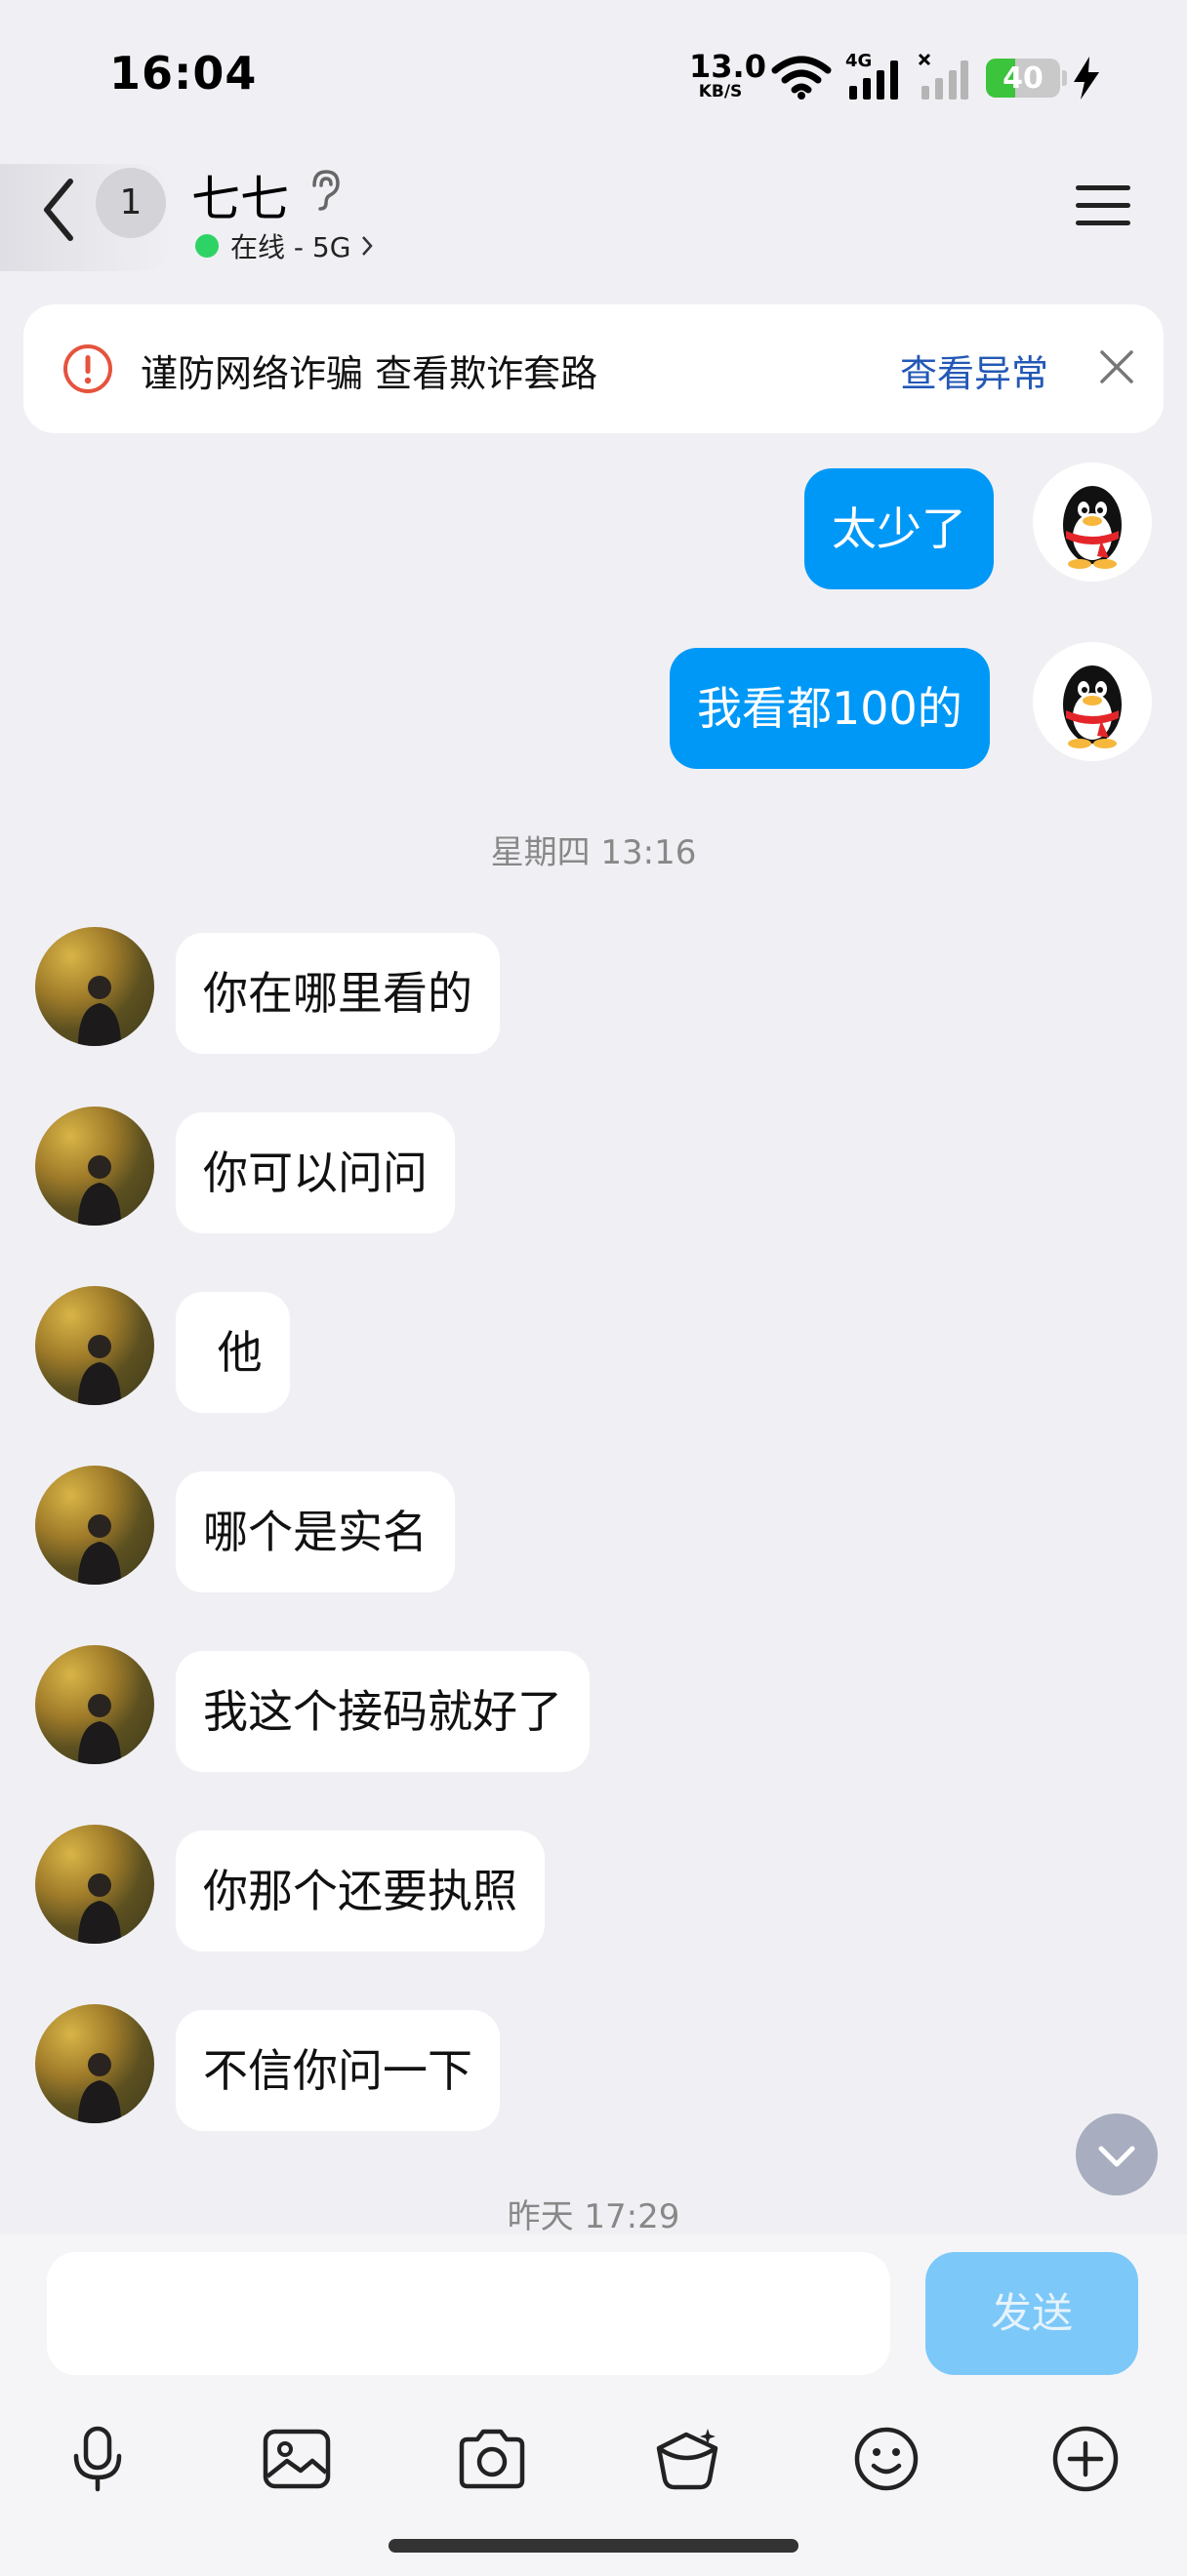 The width and height of the screenshot is (1187, 2576). I want to click on composer-bar: 发送, so click(593, 2405).